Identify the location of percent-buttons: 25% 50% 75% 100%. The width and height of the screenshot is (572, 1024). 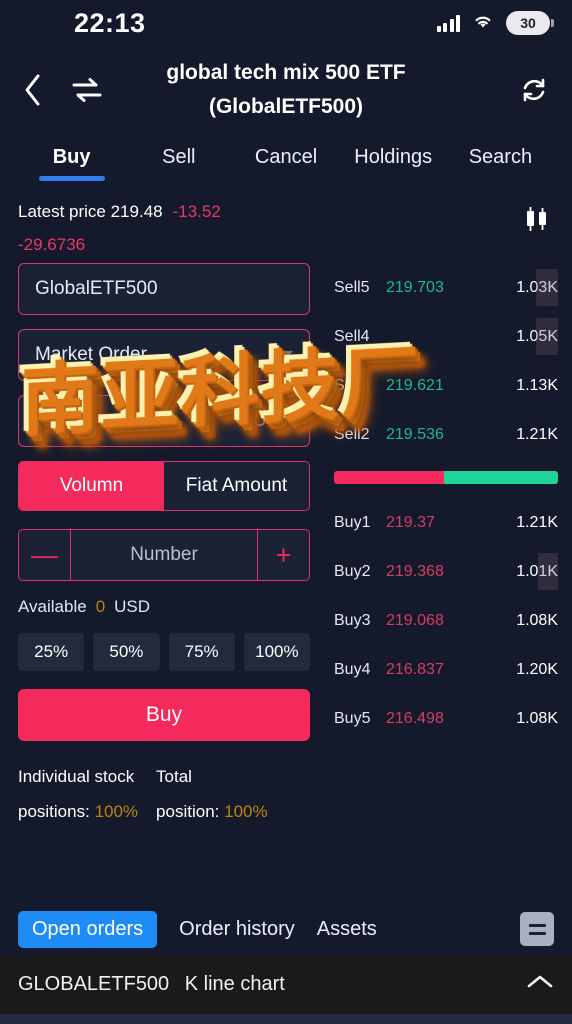
(164, 652).